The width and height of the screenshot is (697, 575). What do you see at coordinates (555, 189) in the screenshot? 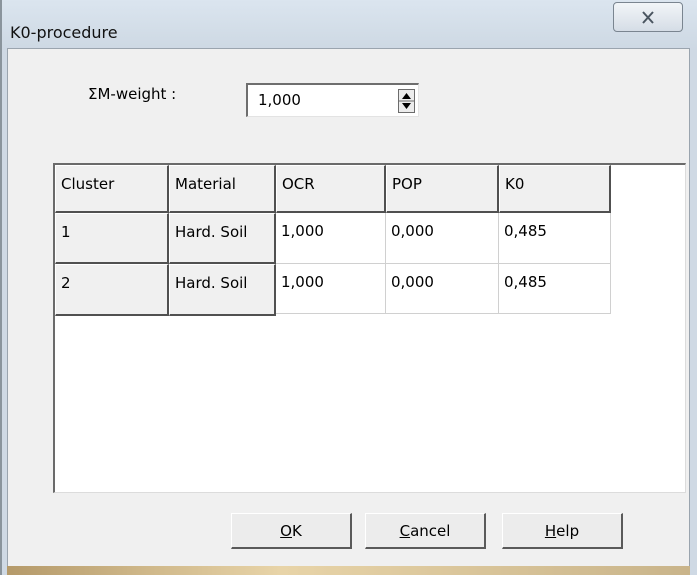
I see `column-header-k0: K0` at bounding box center [555, 189].